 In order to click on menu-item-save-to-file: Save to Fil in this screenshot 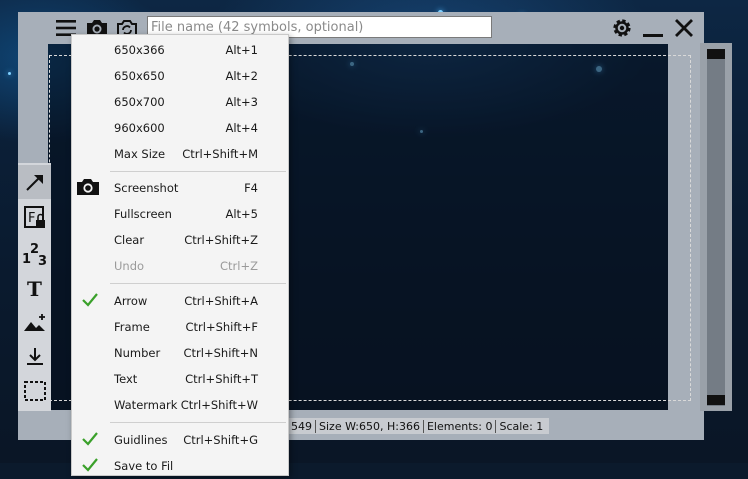, I will do `click(180, 466)`.